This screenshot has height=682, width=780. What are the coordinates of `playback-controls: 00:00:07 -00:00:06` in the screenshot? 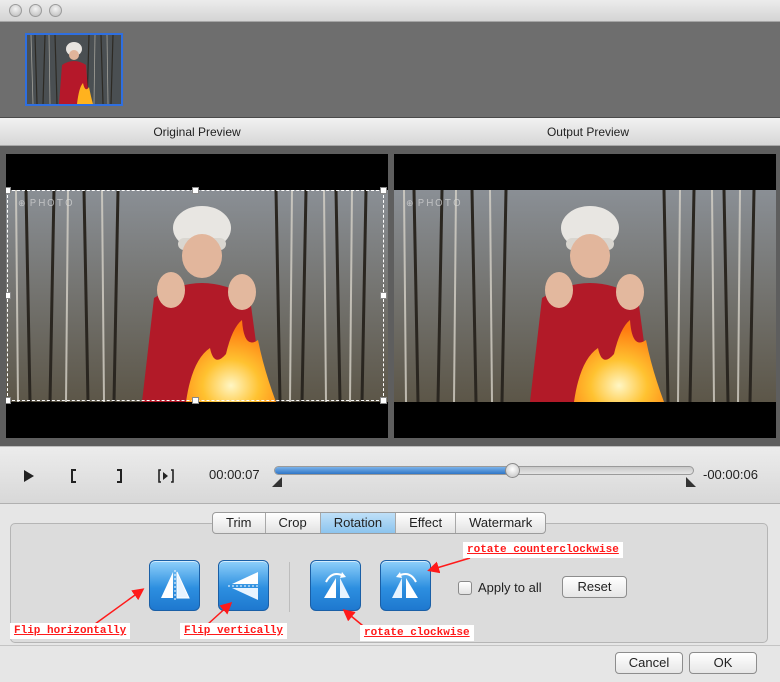 It's located at (390, 475).